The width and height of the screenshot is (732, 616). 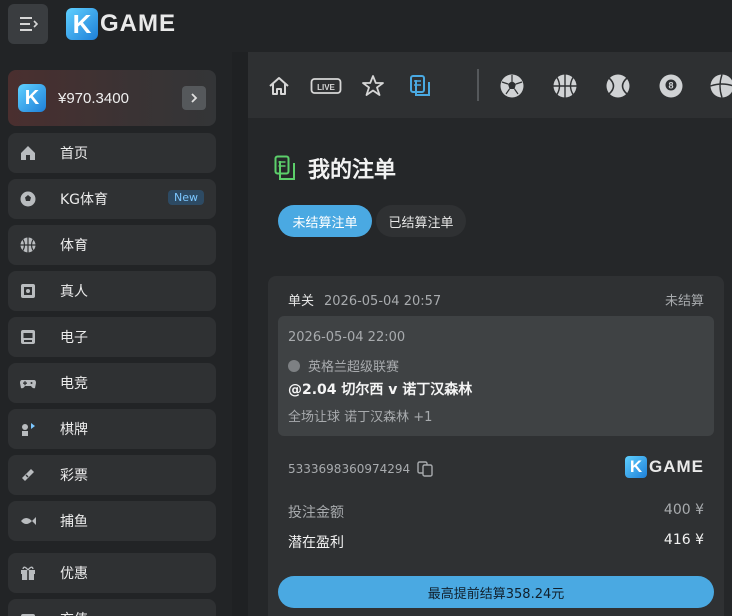 I want to click on billiards-icon: 8, so click(x=671, y=86).